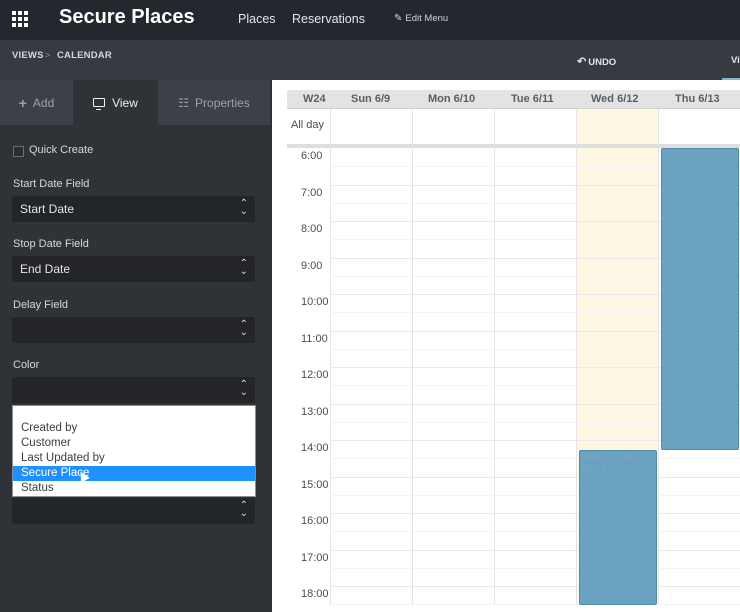 This screenshot has width=740, height=612. I want to click on extra-field-select: ⌃ ⌄, so click(133, 511).